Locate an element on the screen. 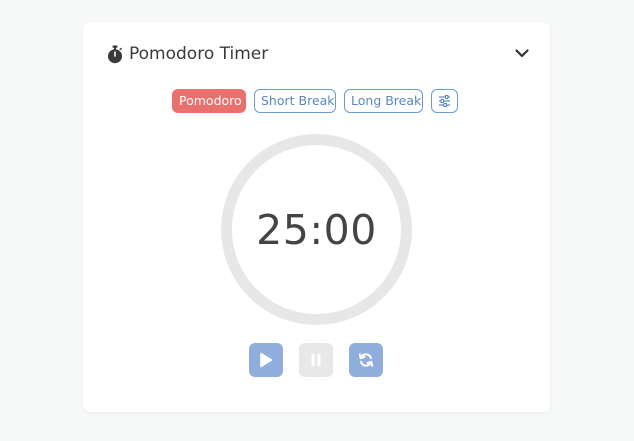 The image size is (634, 441). timer-display: 25:00 is located at coordinates (316, 229).